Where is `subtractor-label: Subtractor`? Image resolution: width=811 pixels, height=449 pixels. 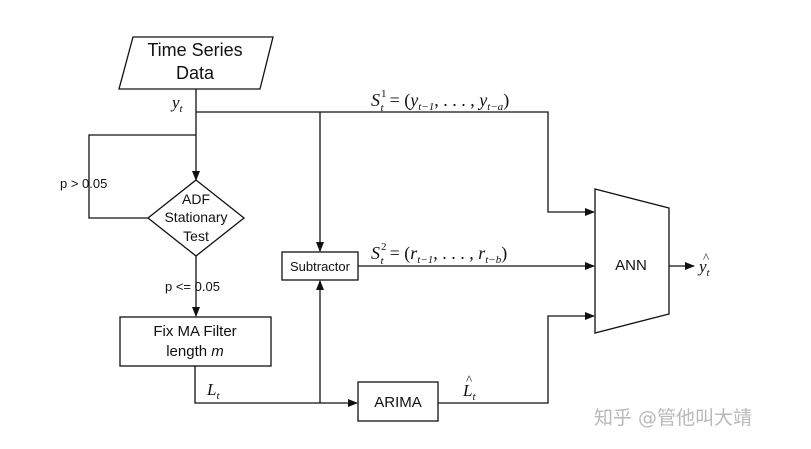 subtractor-label: Subtractor is located at coordinates (320, 266).